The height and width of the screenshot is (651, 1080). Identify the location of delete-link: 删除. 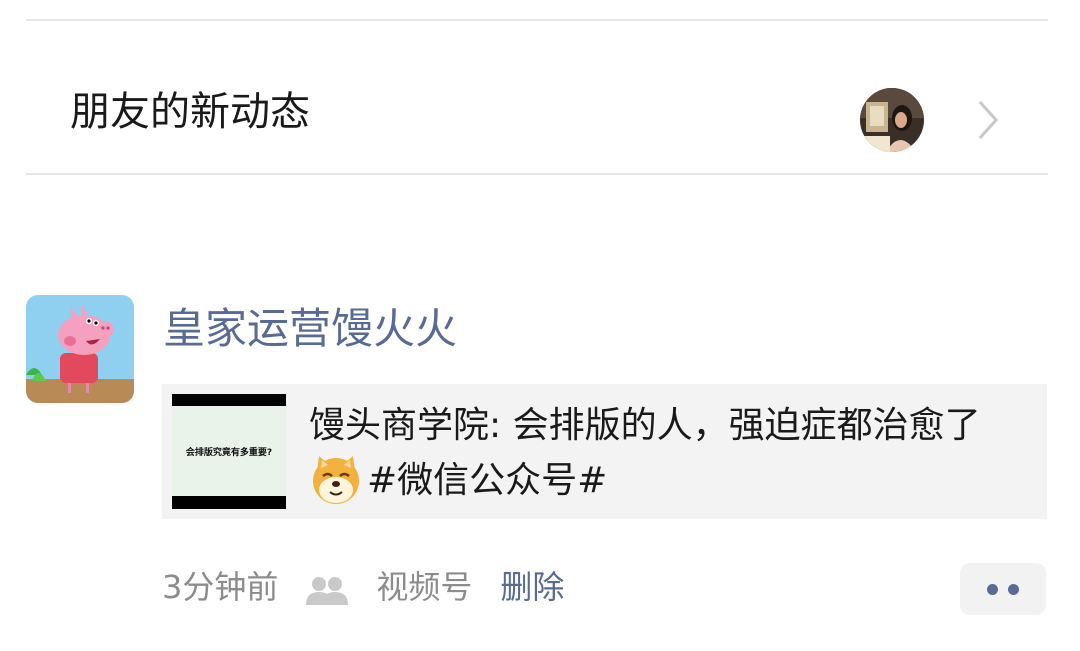
(532, 587).